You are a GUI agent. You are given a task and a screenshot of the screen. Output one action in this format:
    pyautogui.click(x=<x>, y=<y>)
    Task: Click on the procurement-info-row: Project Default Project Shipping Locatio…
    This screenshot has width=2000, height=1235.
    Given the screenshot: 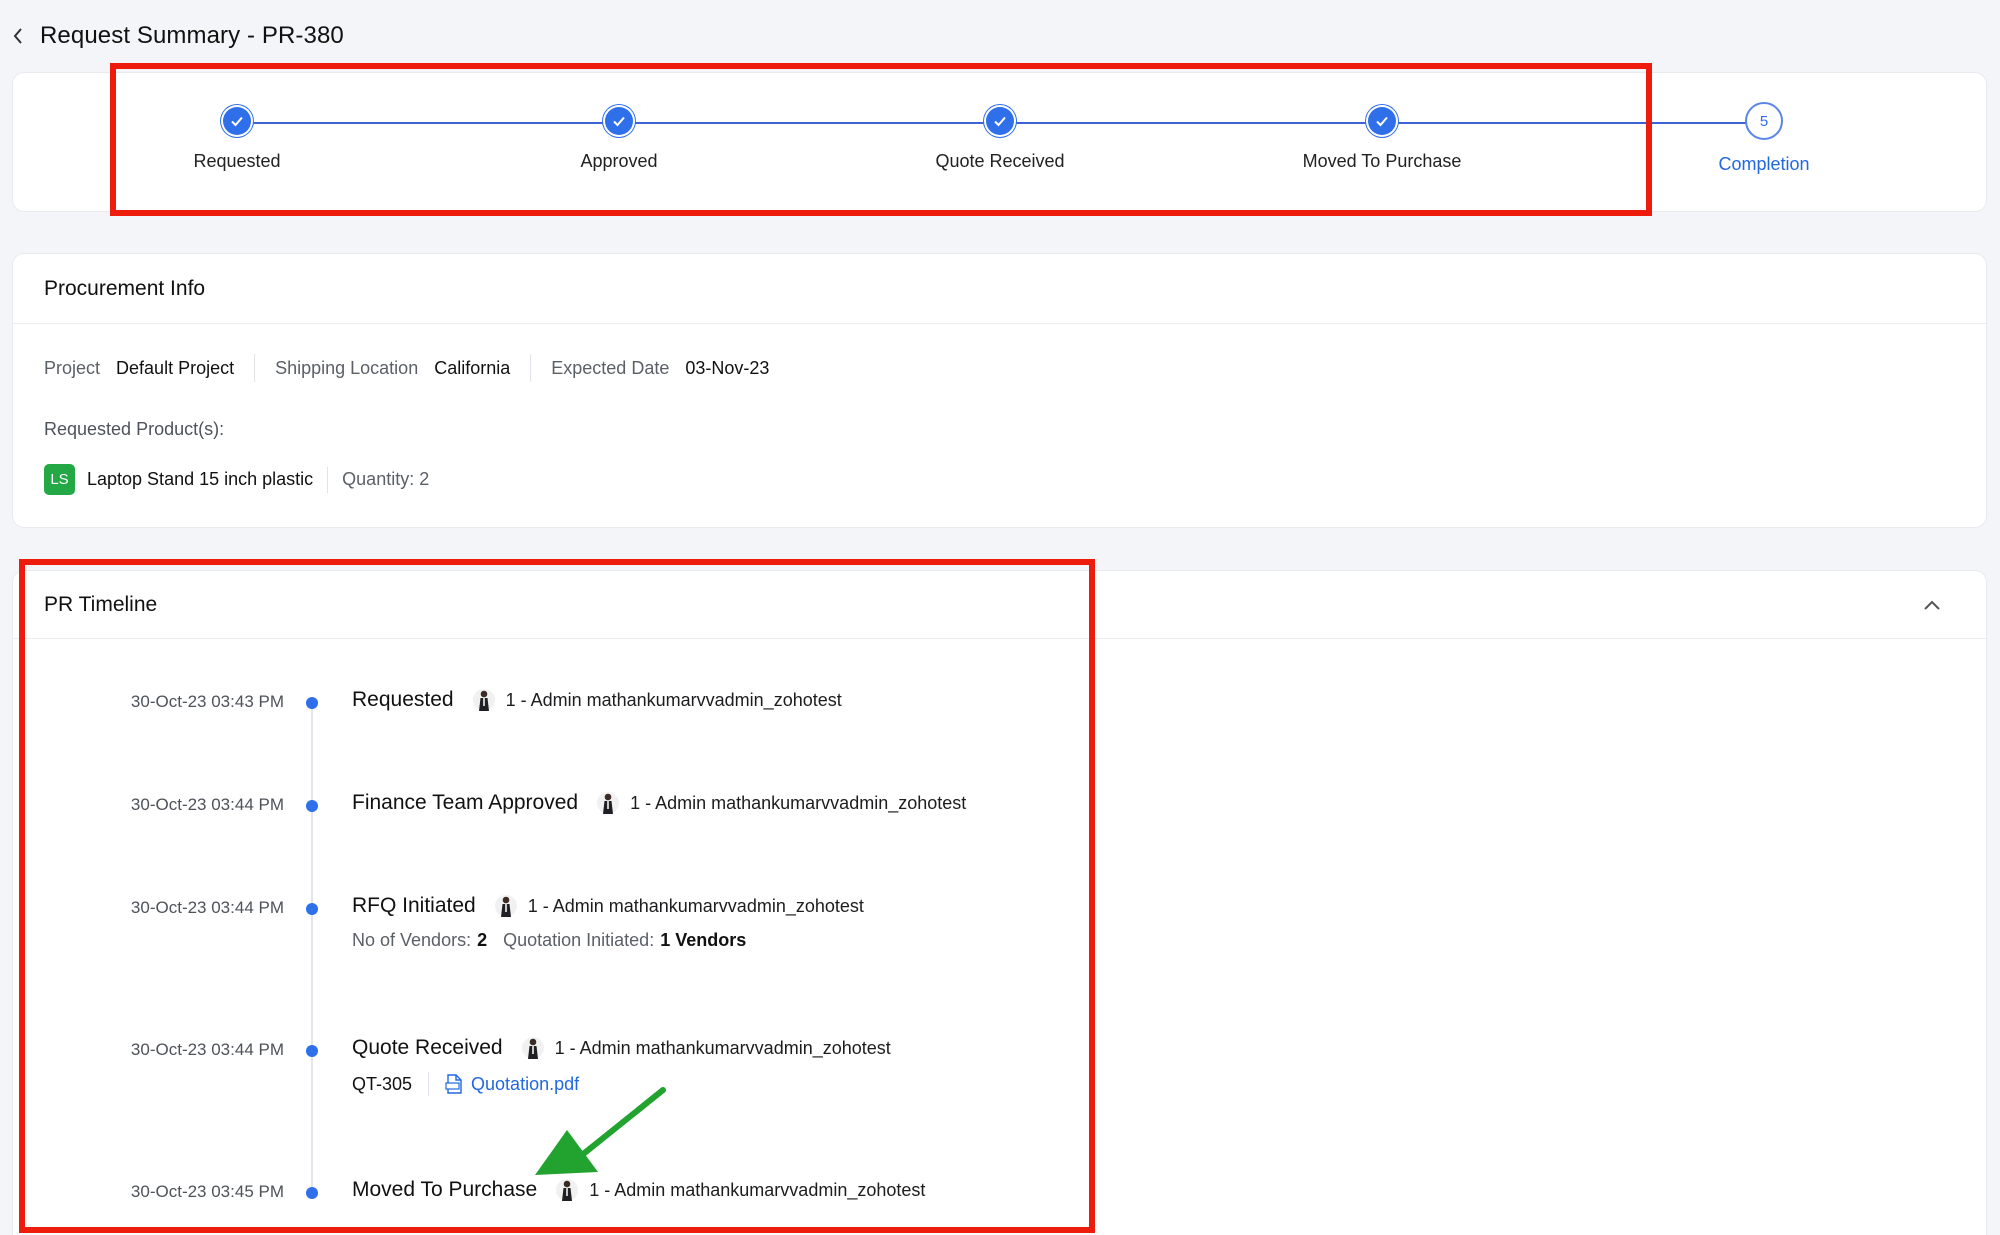 What is the action you would take?
    pyautogui.click(x=406, y=368)
    